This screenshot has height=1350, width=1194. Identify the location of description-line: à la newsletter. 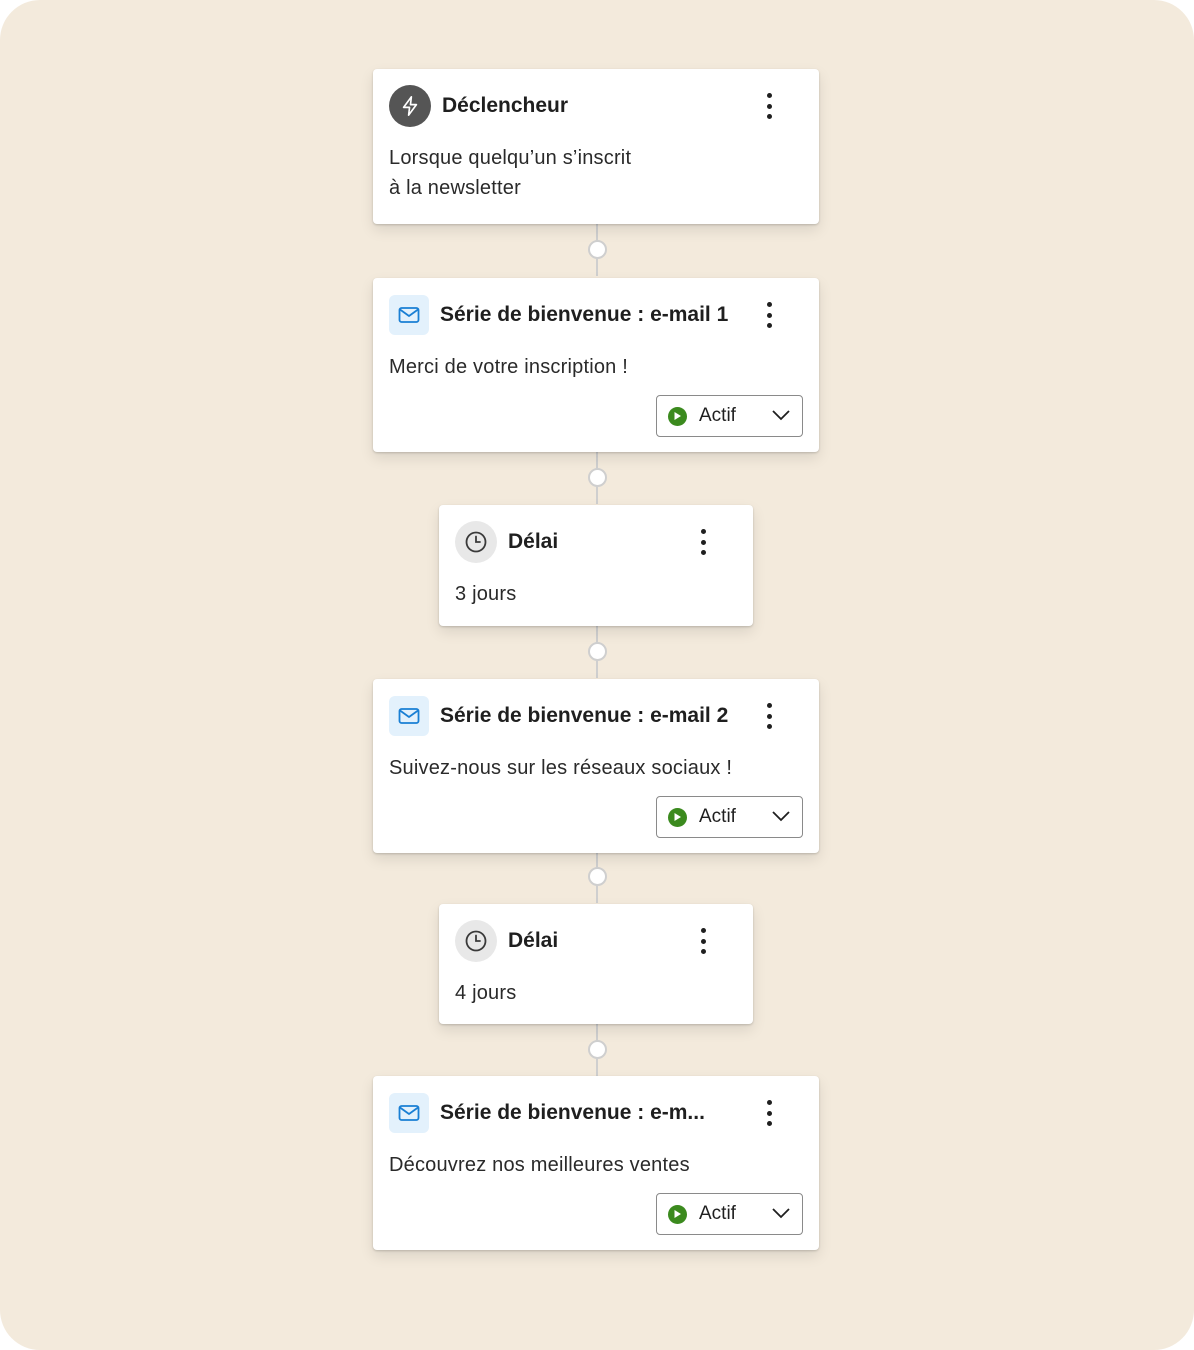
(455, 188).